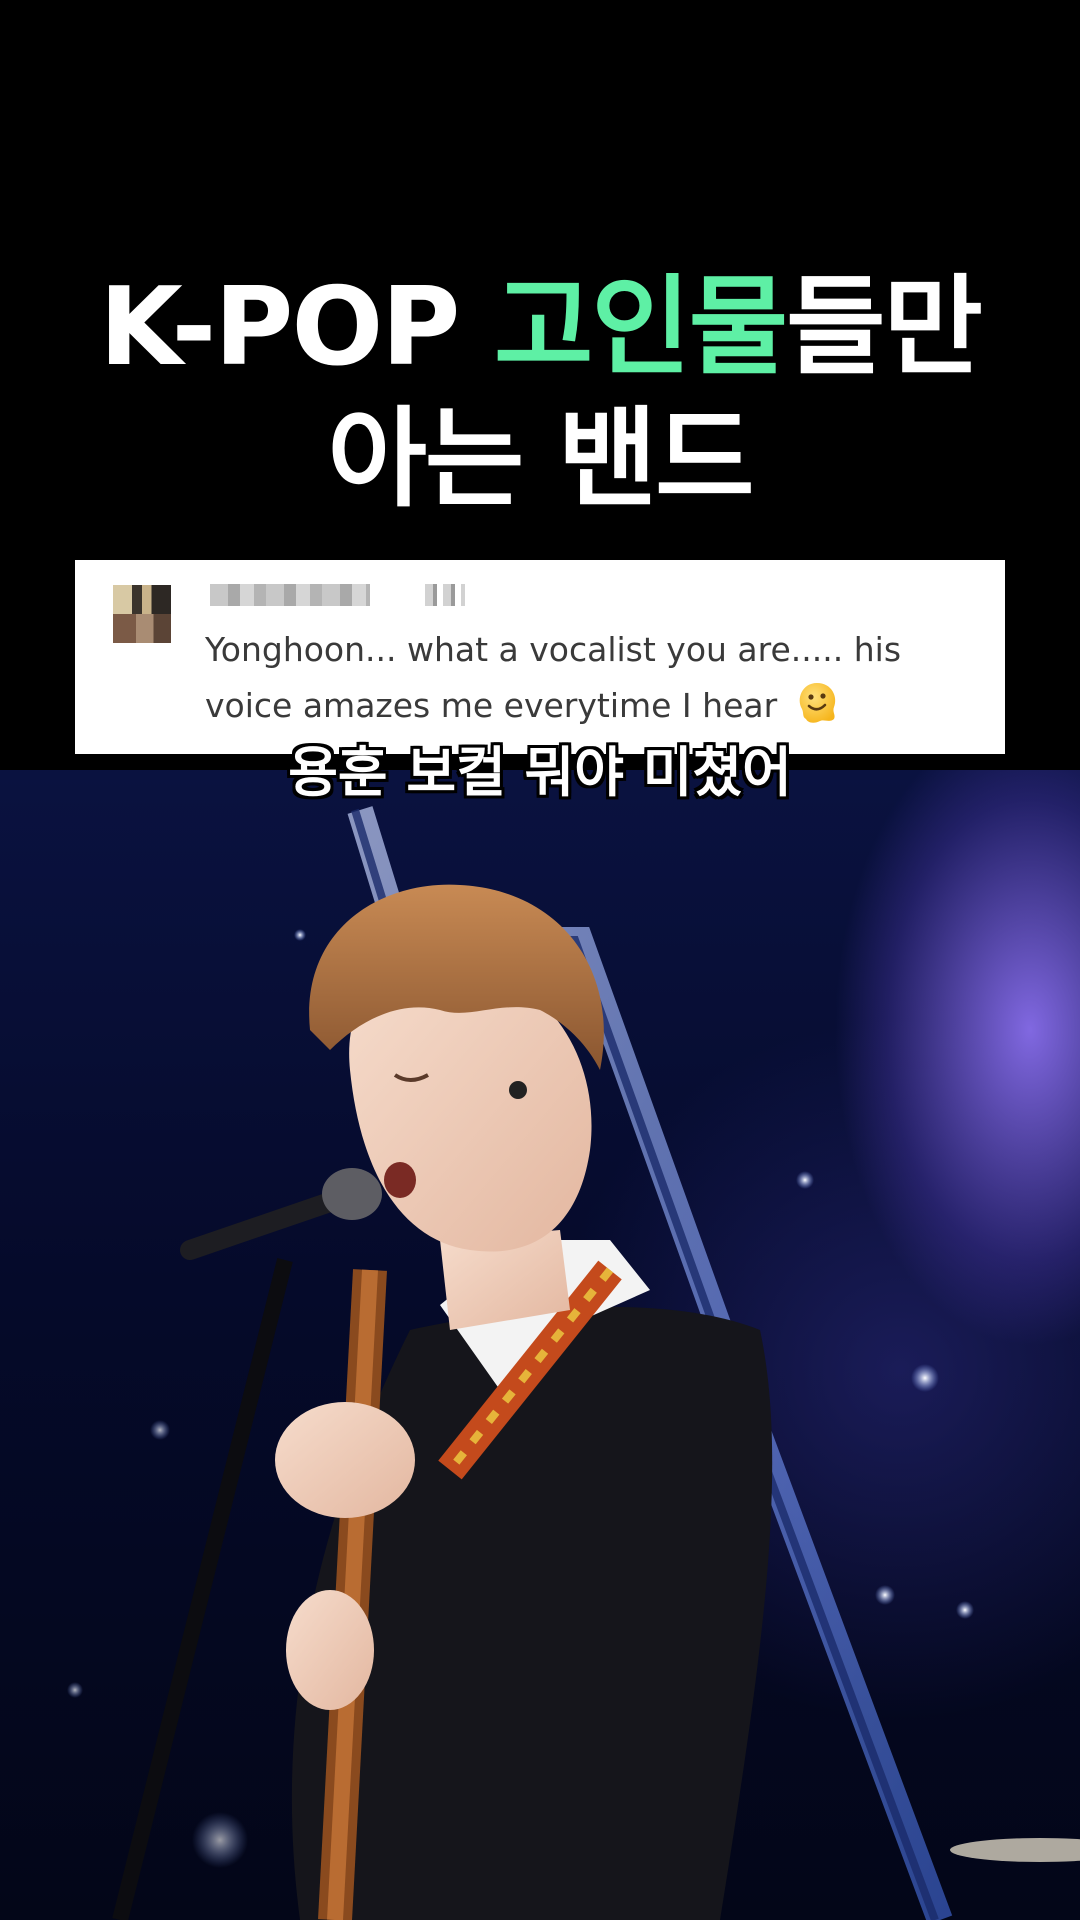  Describe the element at coordinates (297, 327) in the screenshot. I see `title-prefix: K-POP` at that location.